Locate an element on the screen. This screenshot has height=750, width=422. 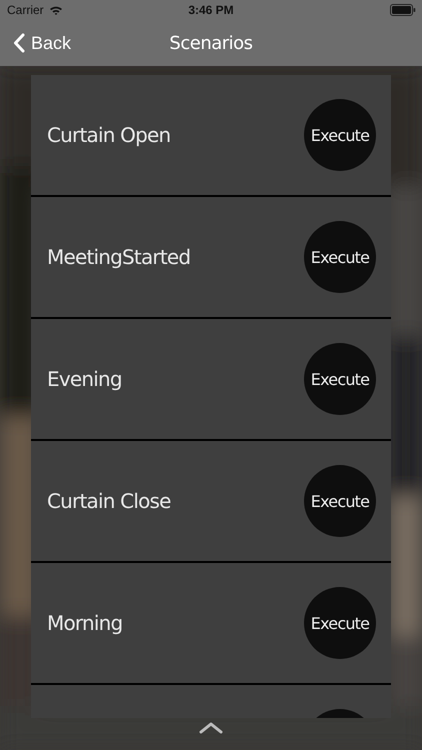
scenario-name: MeetingStarted is located at coordinates (118, 257).